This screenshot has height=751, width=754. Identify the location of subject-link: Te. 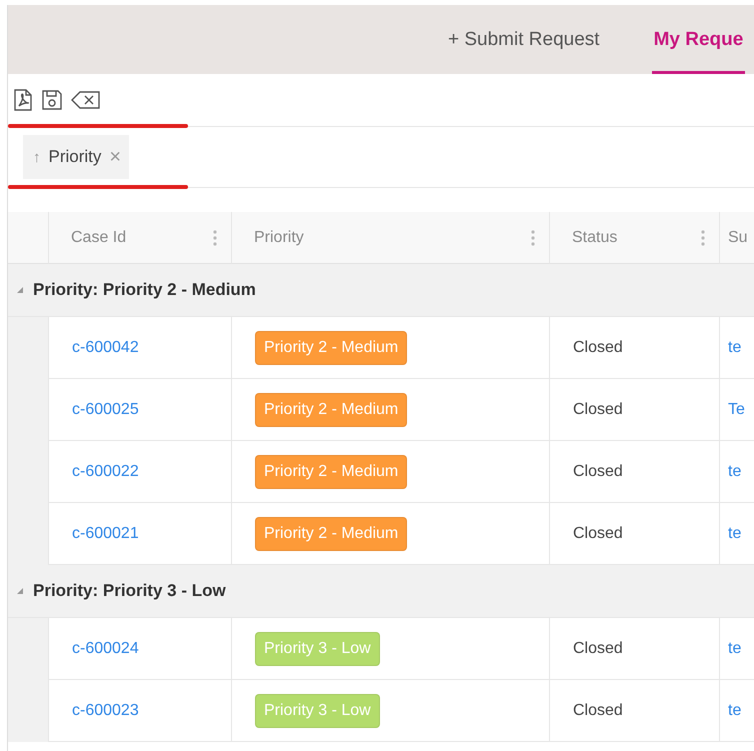
(736, 409).